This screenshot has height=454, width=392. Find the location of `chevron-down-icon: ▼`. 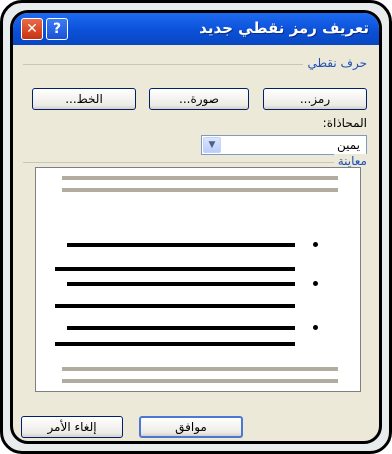

chevron-down-icon: ▼ is located at coordinates (212, 145).